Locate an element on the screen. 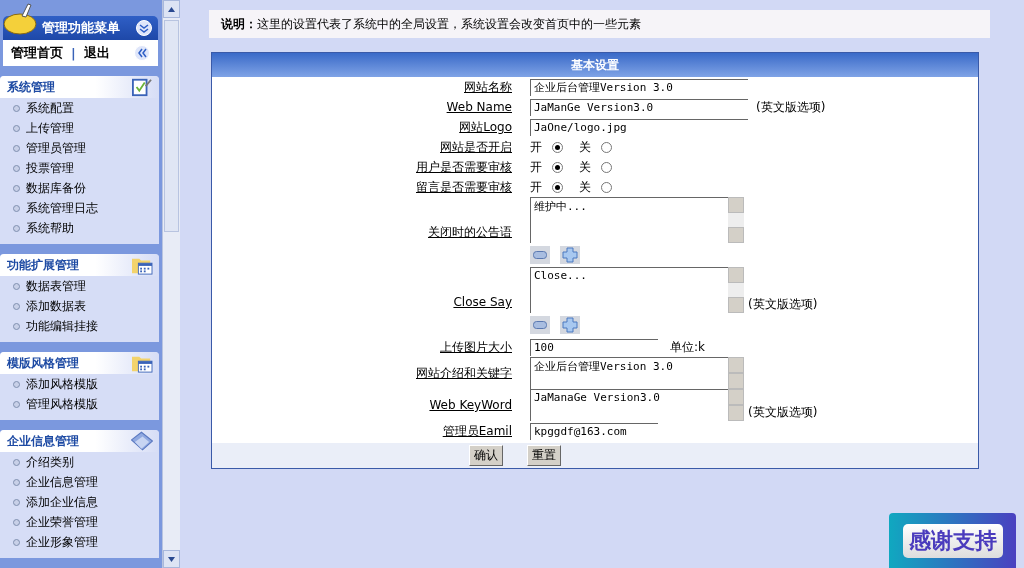 This screenshot has width=1024, height=568. field-label: 用户是否需要审核 is located at coordinates (464, 167).